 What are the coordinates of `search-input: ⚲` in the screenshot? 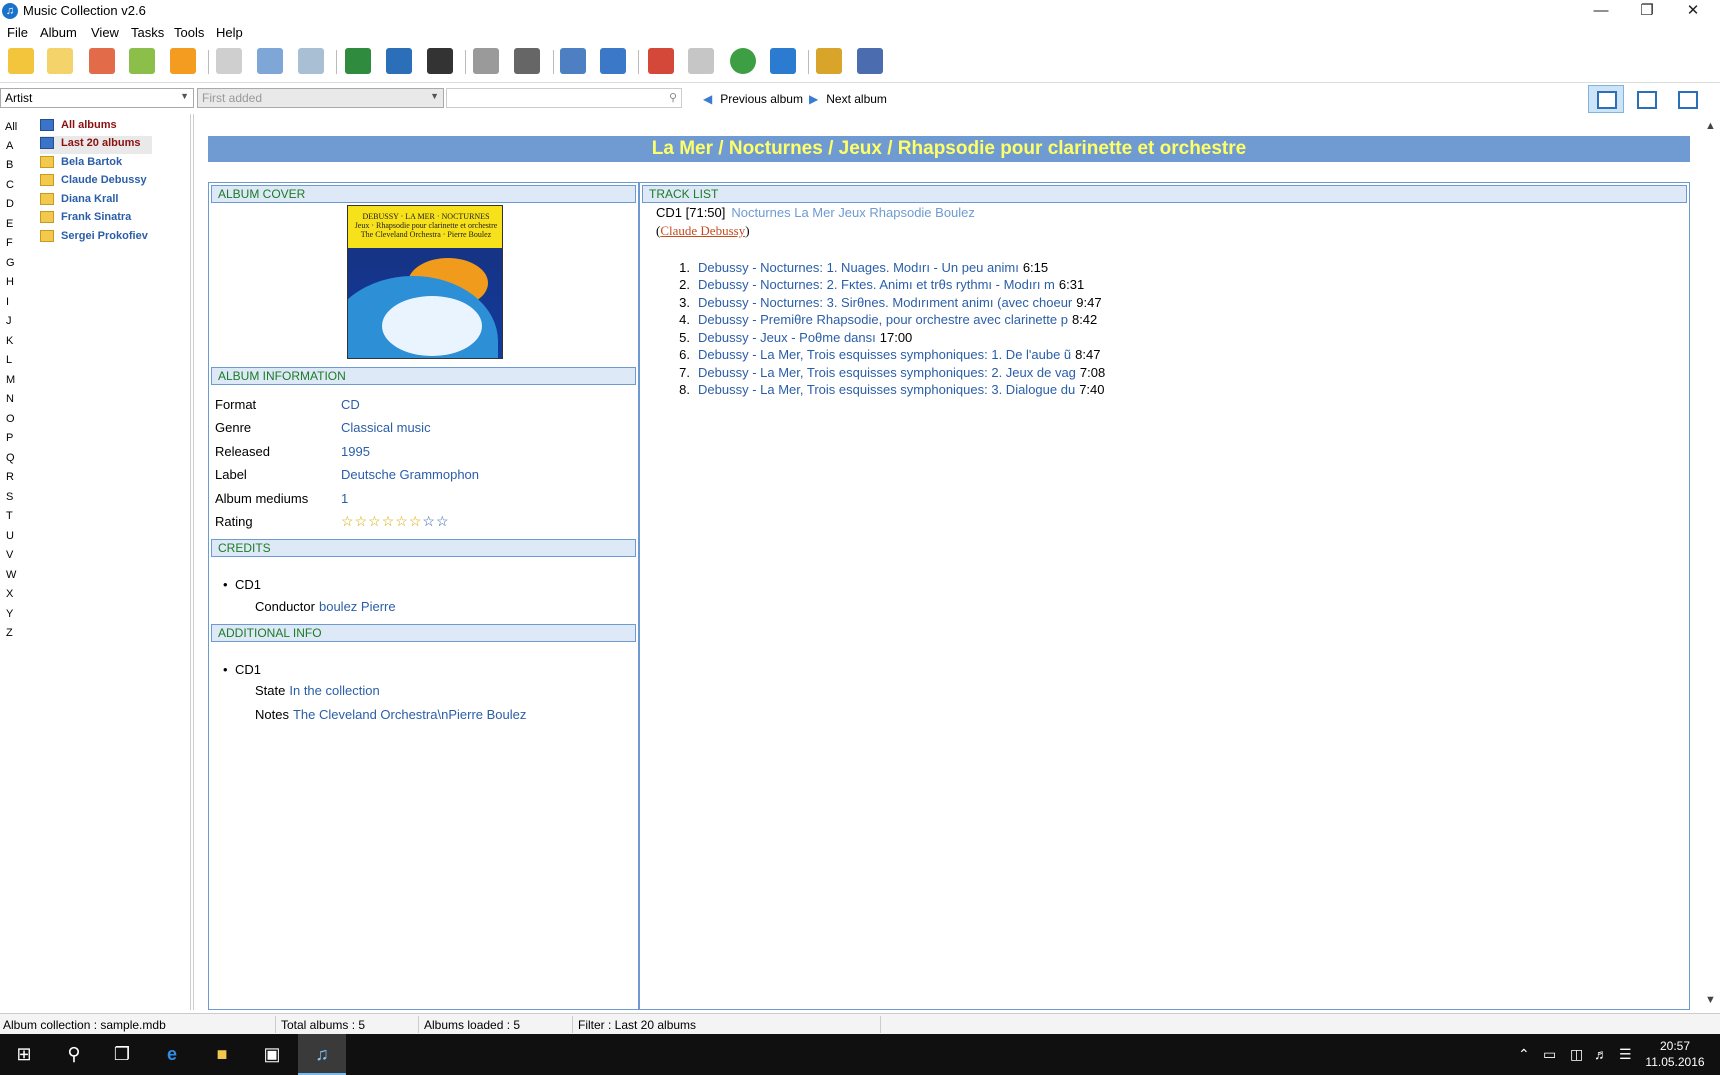 It's located at (564, 98).